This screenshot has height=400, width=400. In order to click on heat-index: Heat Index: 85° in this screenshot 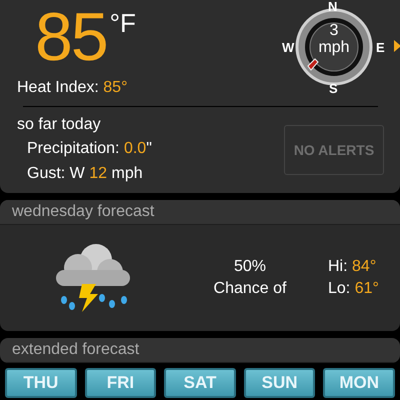, I will do `click(72, 88)`.